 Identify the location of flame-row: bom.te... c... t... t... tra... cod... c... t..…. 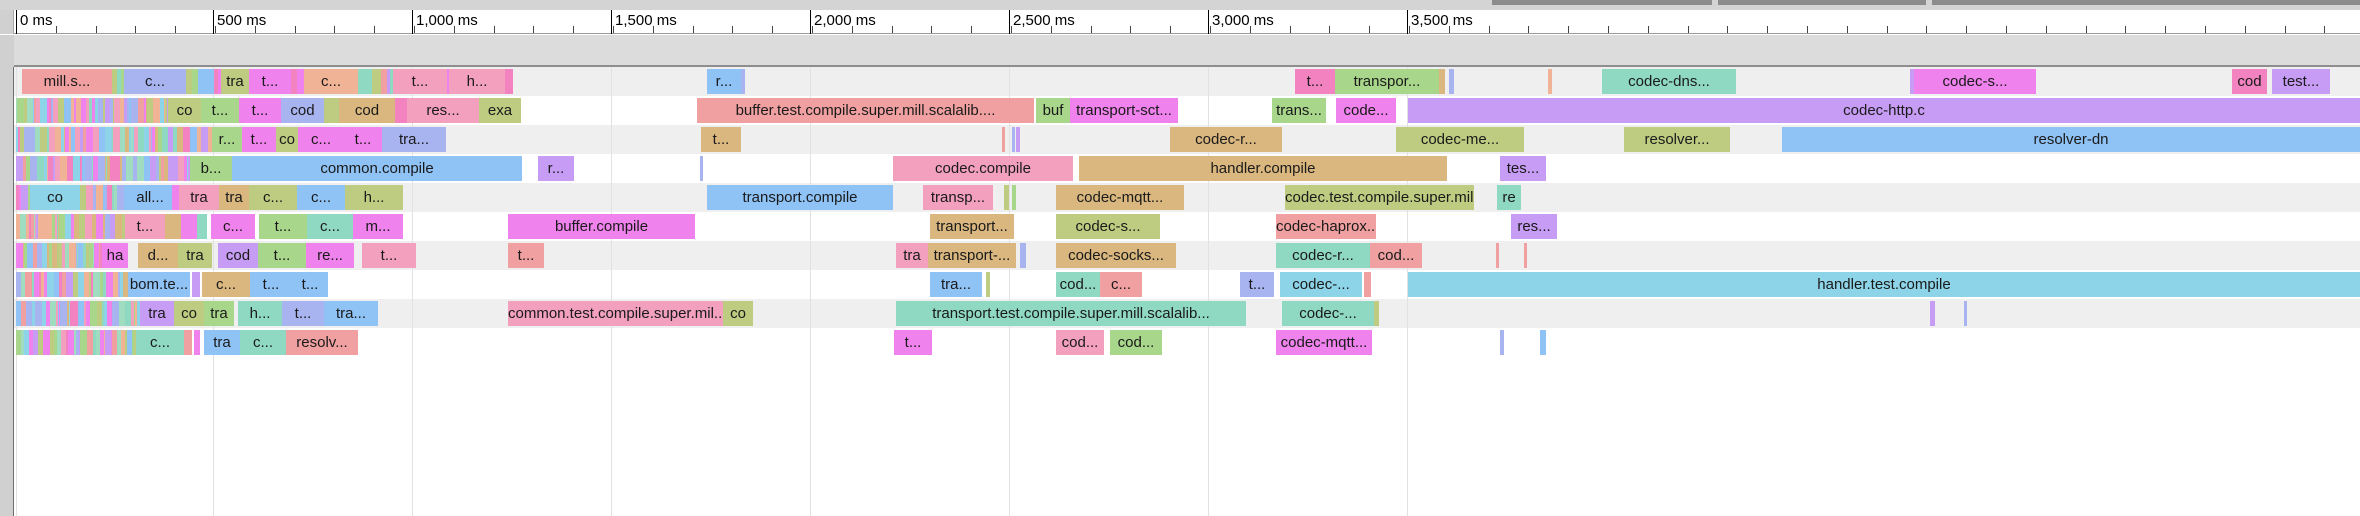
(1180, 284).